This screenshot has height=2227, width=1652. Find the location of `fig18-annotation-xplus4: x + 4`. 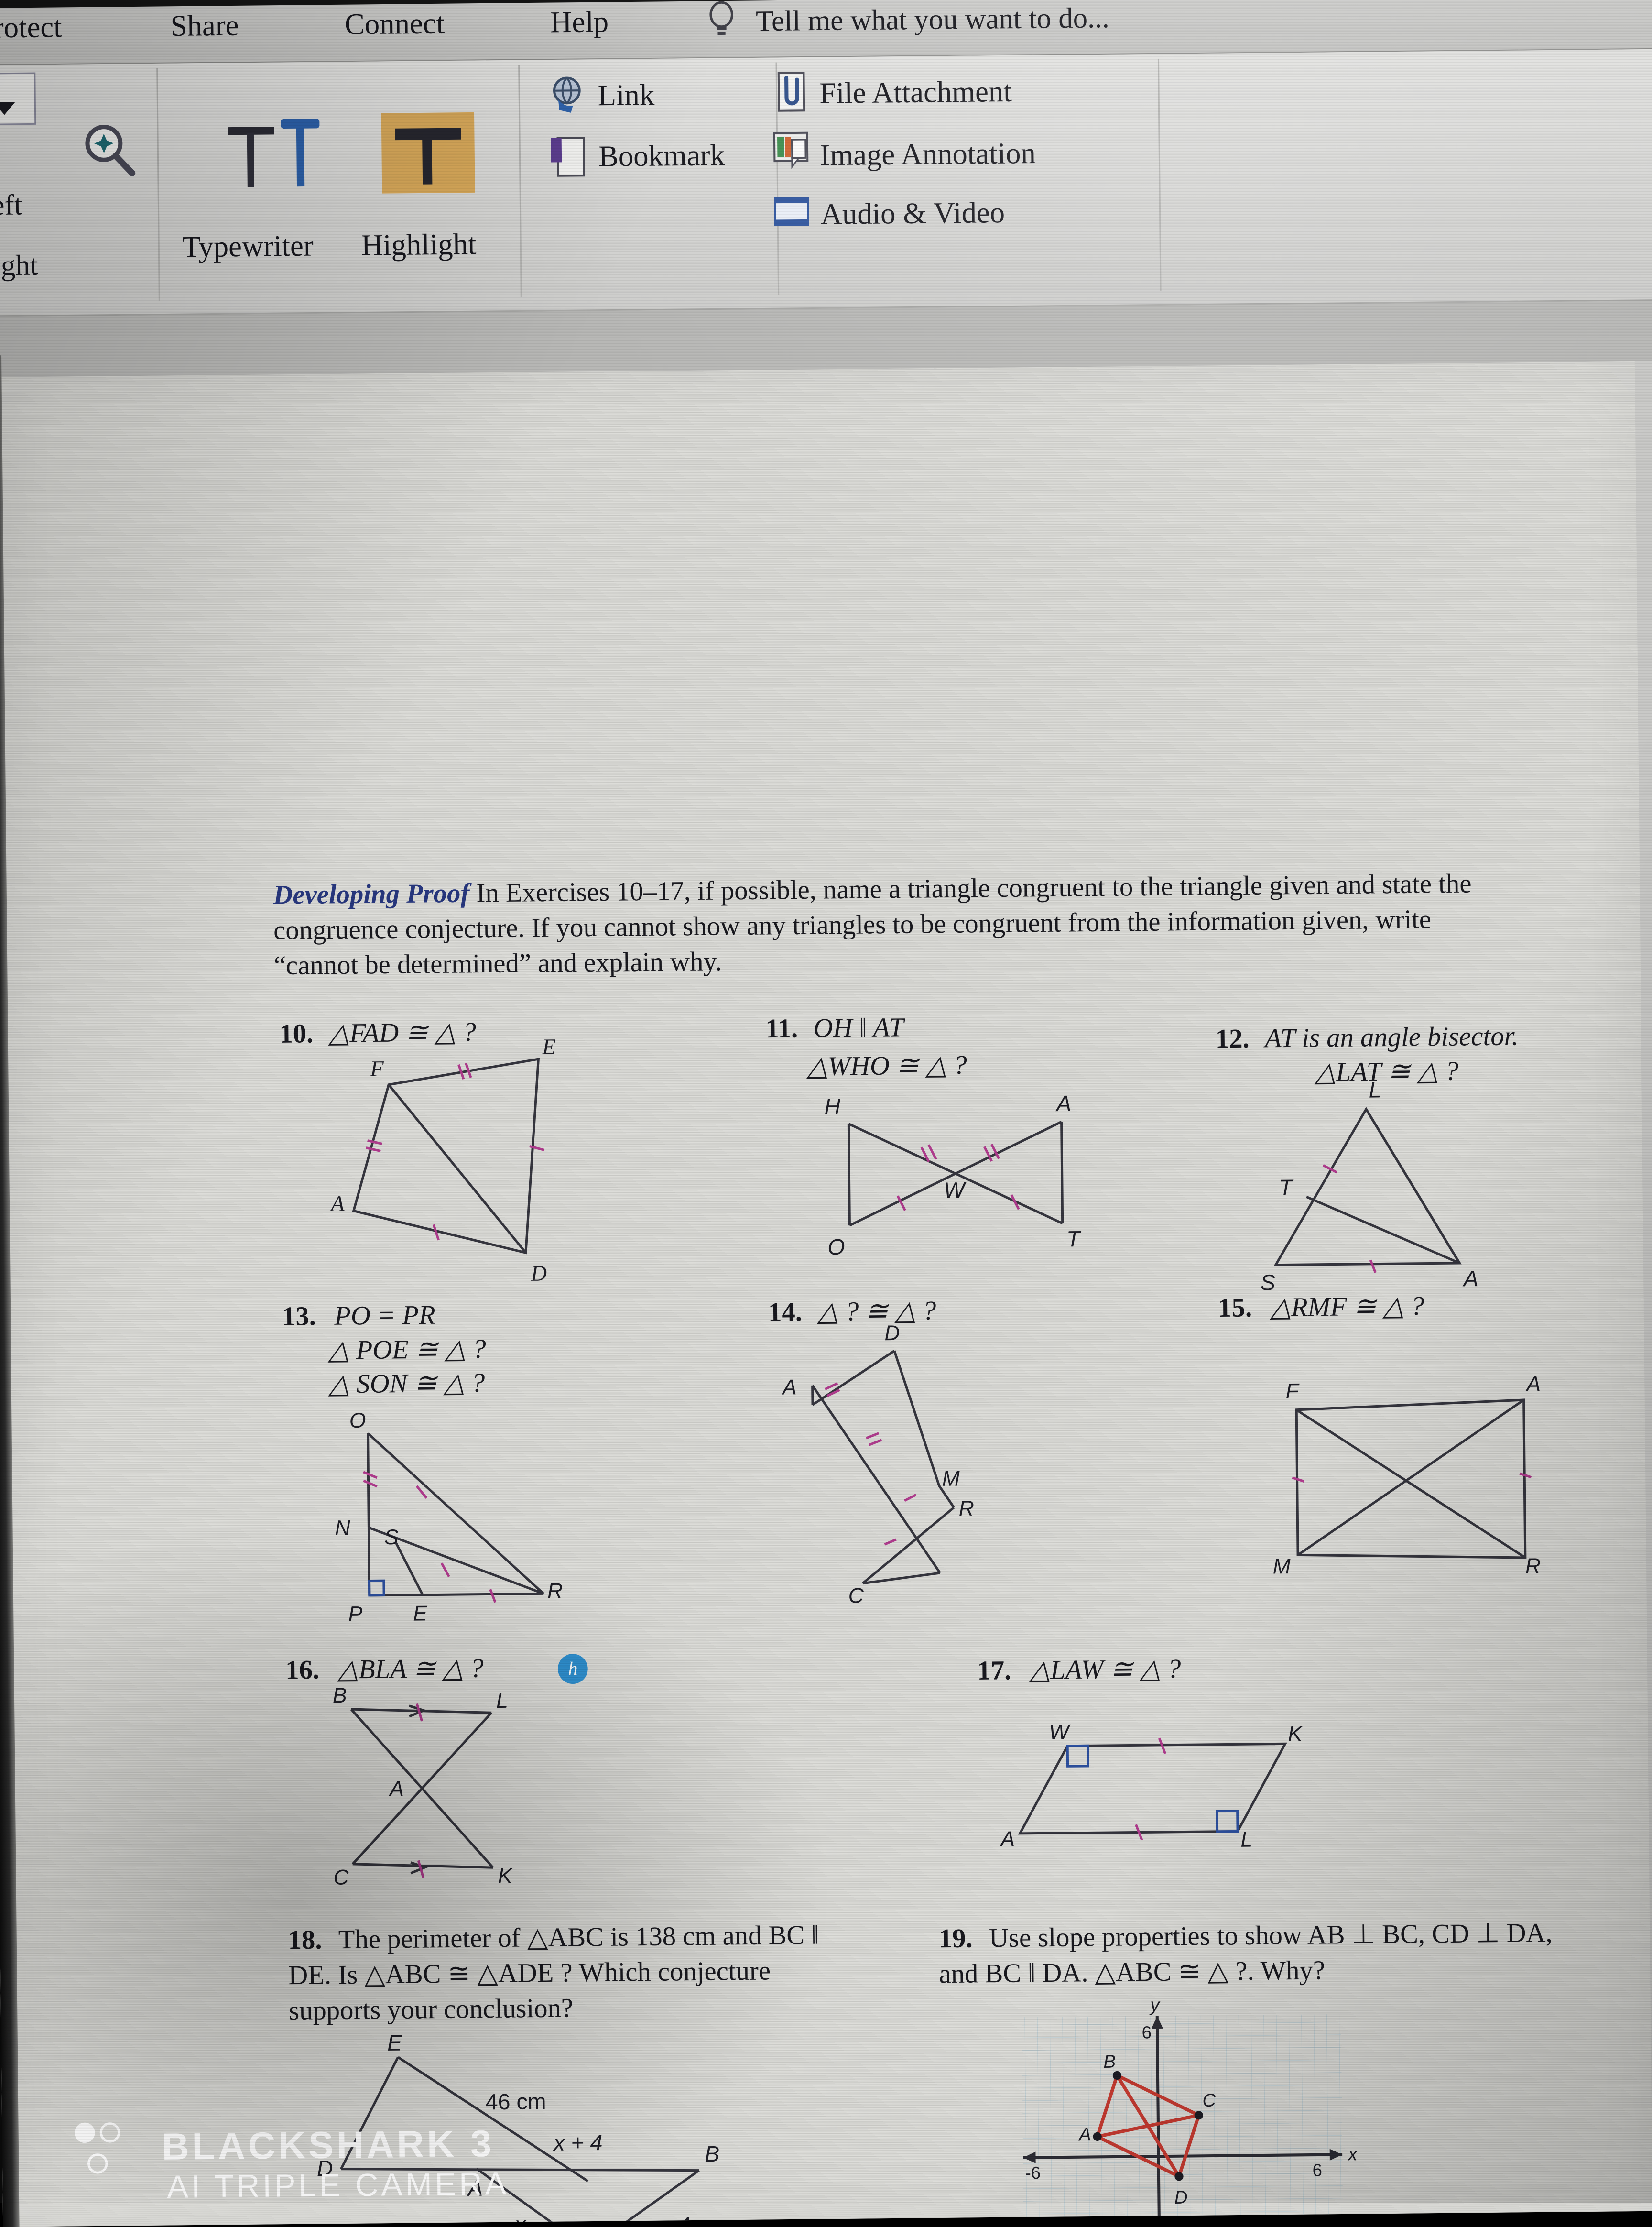

fig18-annotation-xplus4: x + 4 is located at coordinates (578, 2142).